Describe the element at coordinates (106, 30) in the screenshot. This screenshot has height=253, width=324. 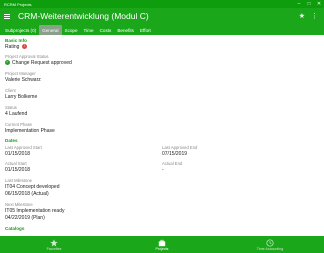
I see `tab-costs: Costs` at that location.